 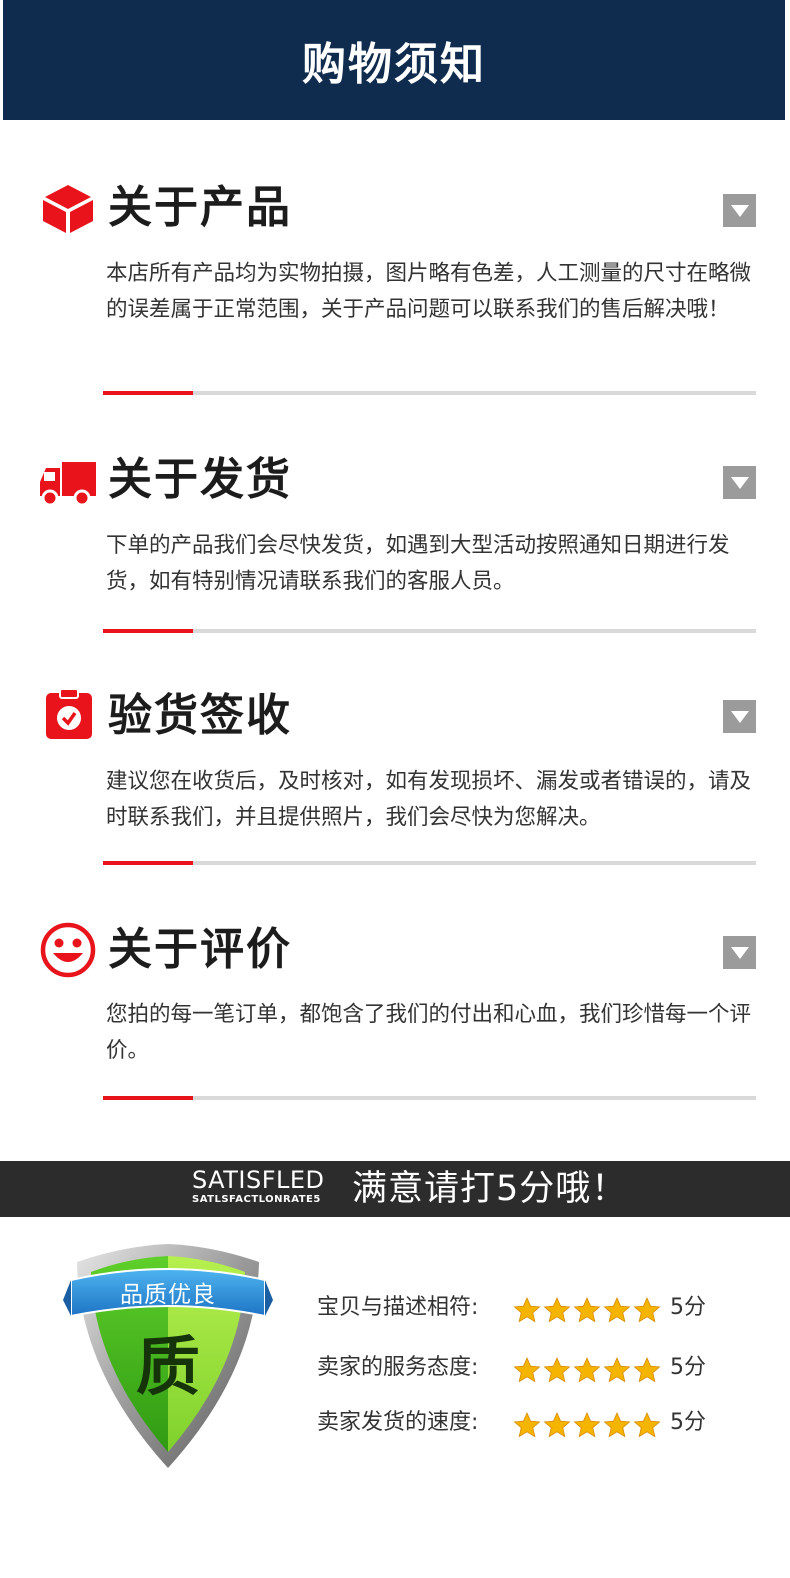 What do you see at coordinates (490, 1189) in the screenshot?
I see `banner-chinese: 满意请打5分哦！` at bounding box center [490, 1189].